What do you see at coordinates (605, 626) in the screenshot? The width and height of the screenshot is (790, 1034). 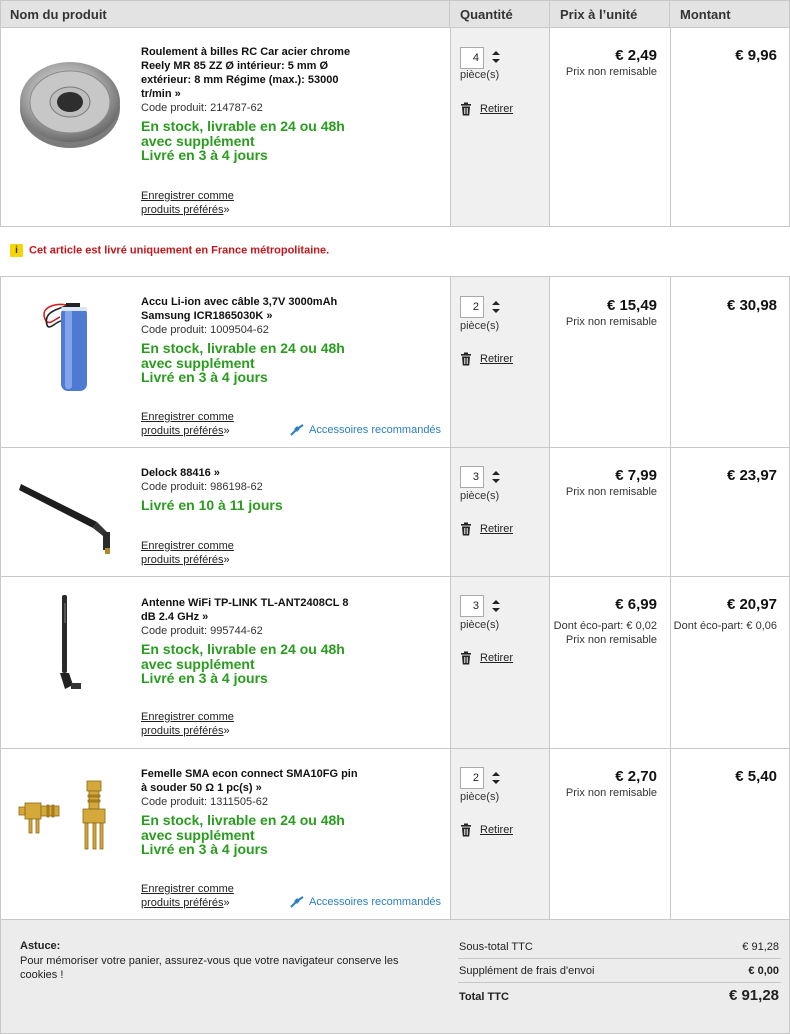 I see `eco-part-price: Dont éco-part: € 0,02` at bounding box center [605, 626].